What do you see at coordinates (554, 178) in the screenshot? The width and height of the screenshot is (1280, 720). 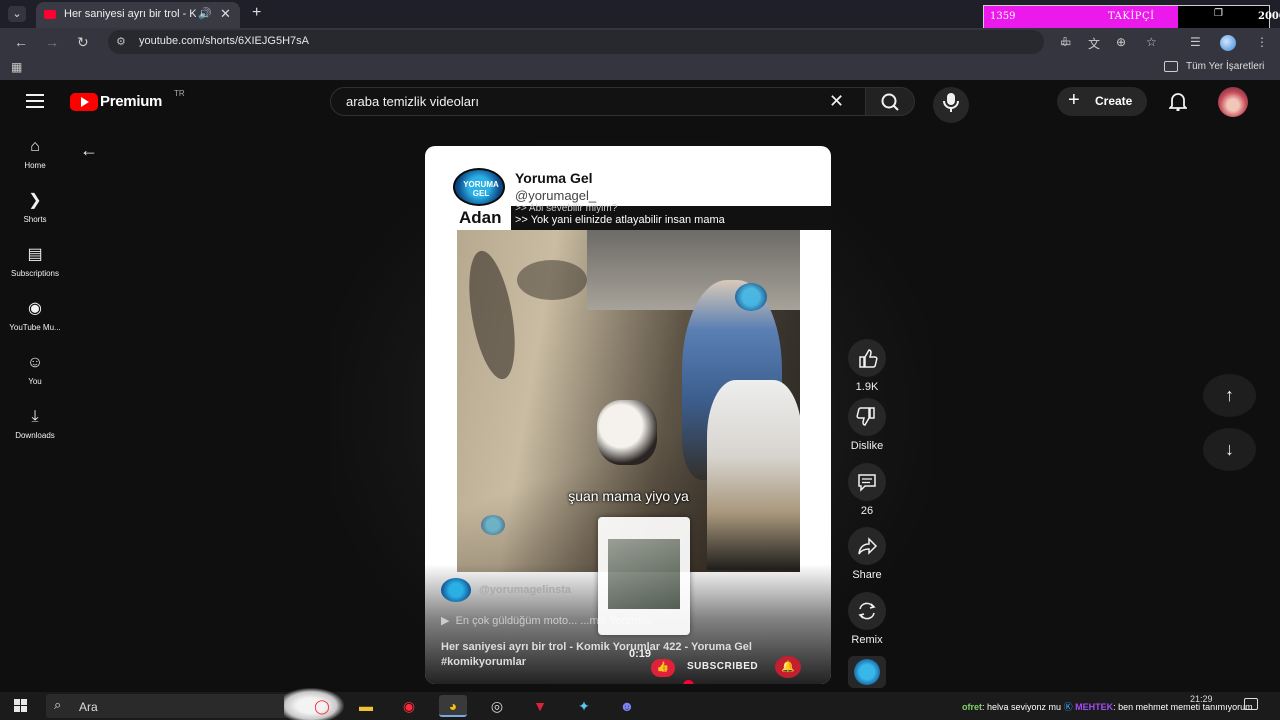 I see `video-channel-name: Yoruma Gel` at bounding box center [554, 178].